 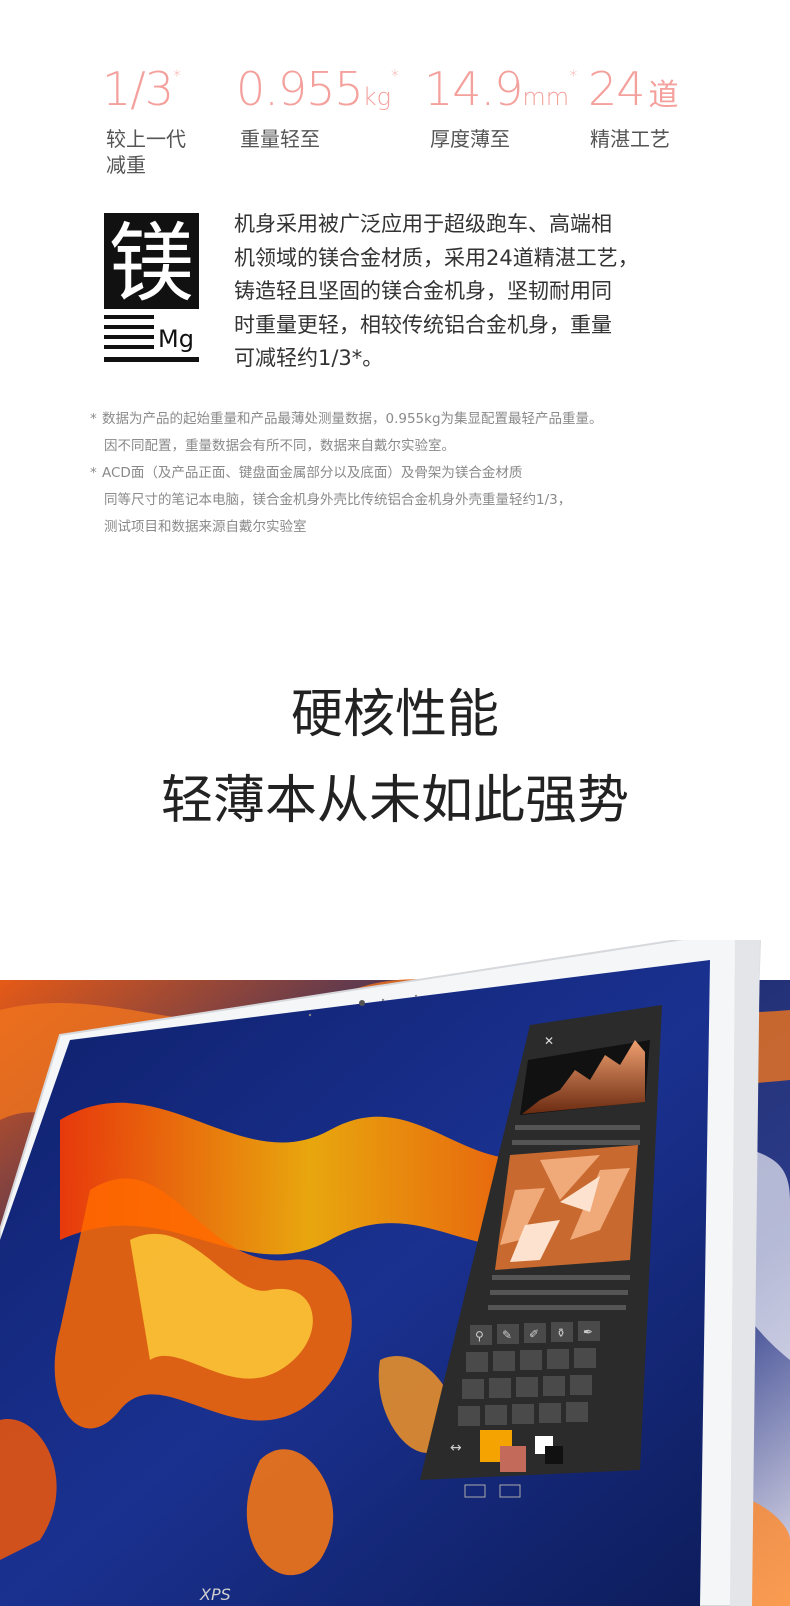 What do you see at coordinates (549, 1041) in the screenshot?
I see `close-icon: ✕` at bounding box center [549, 1041].